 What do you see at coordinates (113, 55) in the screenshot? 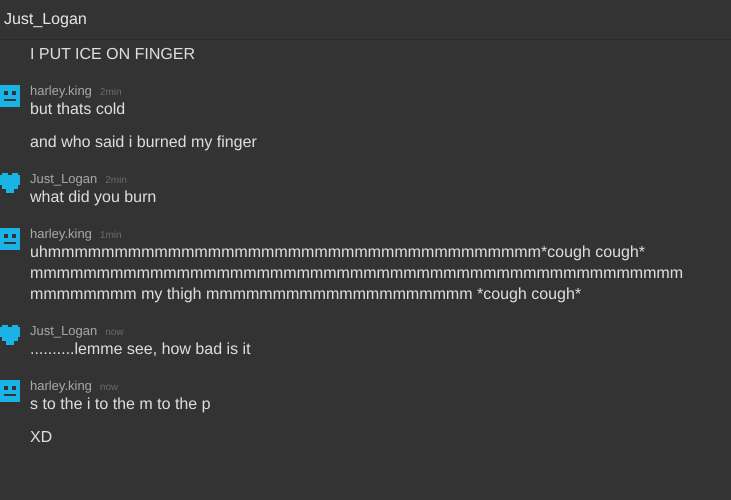
I see `message-text: I PUT ICE ON FINGER` at bounding box center [113, 55].